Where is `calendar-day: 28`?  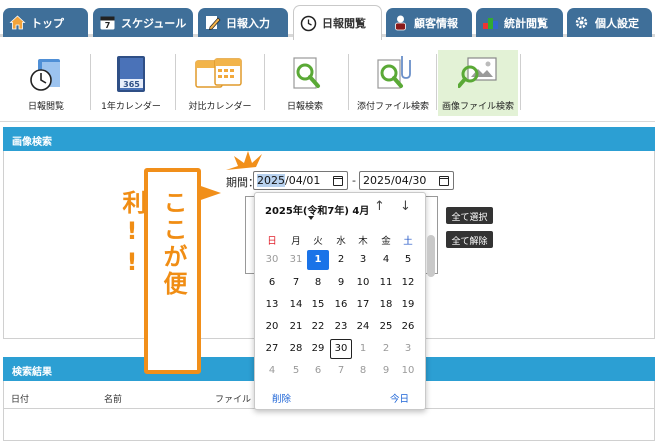 calendar-day: 28 is located at coordinates (296, 349).